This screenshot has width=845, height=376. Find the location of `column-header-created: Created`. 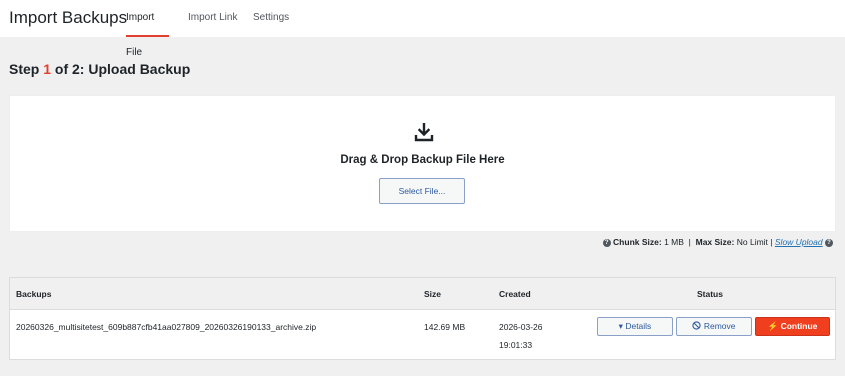

column-header-created: Created is located at coordinates (515, 294).